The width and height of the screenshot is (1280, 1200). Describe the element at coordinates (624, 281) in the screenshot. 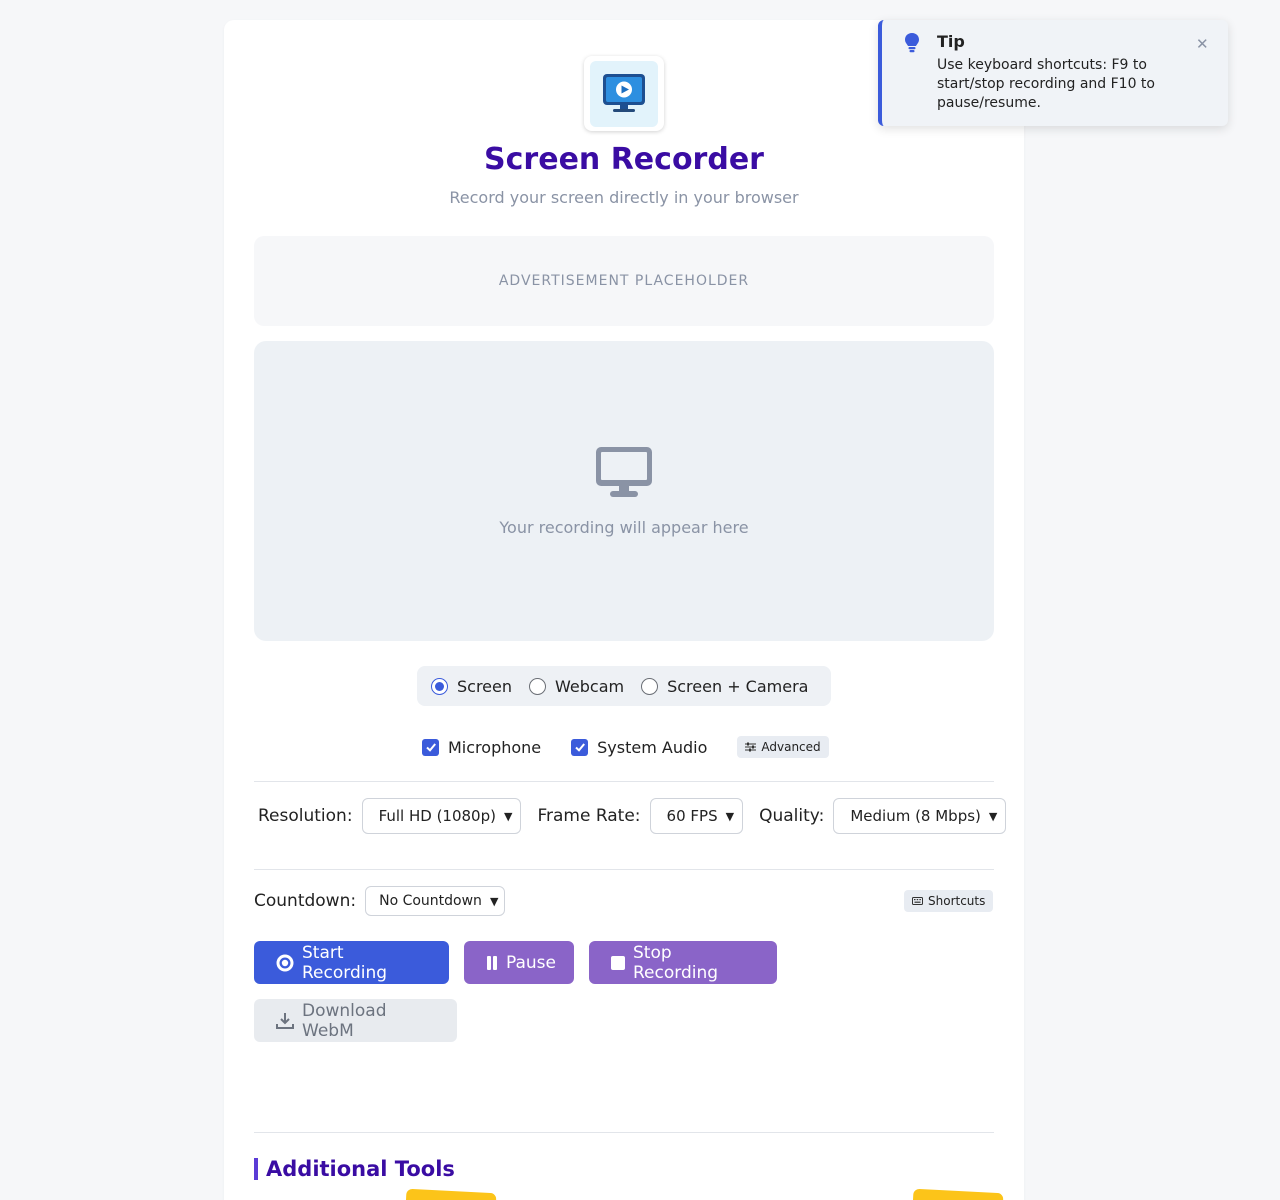

I see `advertisement-placeholder: ADVERTISEMENT PLACEHOLDER` at that location.